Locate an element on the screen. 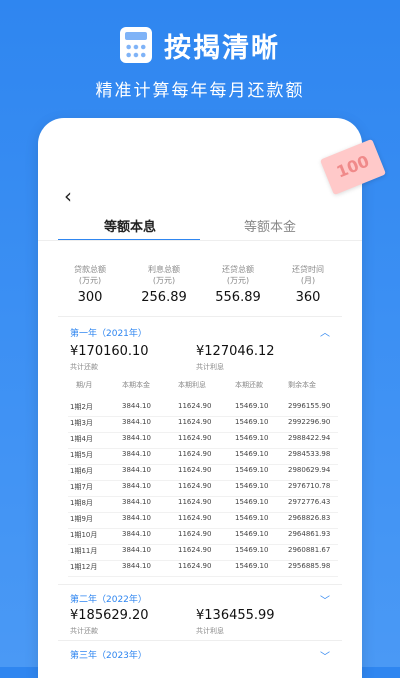  tabs-divider is located at coordinates (200, 240).